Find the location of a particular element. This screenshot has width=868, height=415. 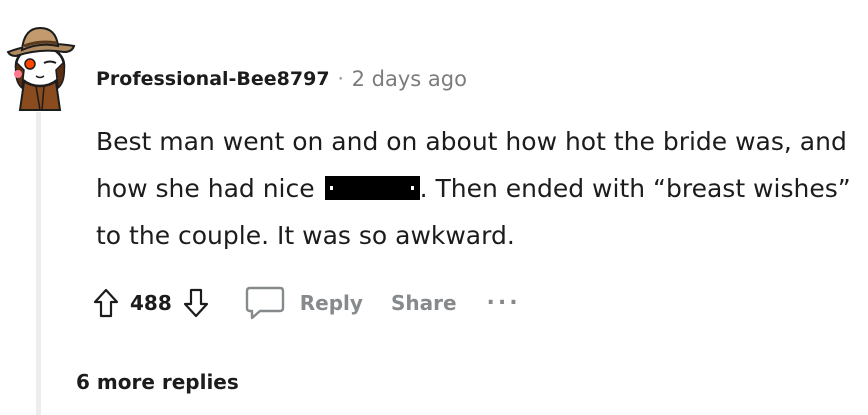

reply-button: Reply is located at coordinates (303, 303).